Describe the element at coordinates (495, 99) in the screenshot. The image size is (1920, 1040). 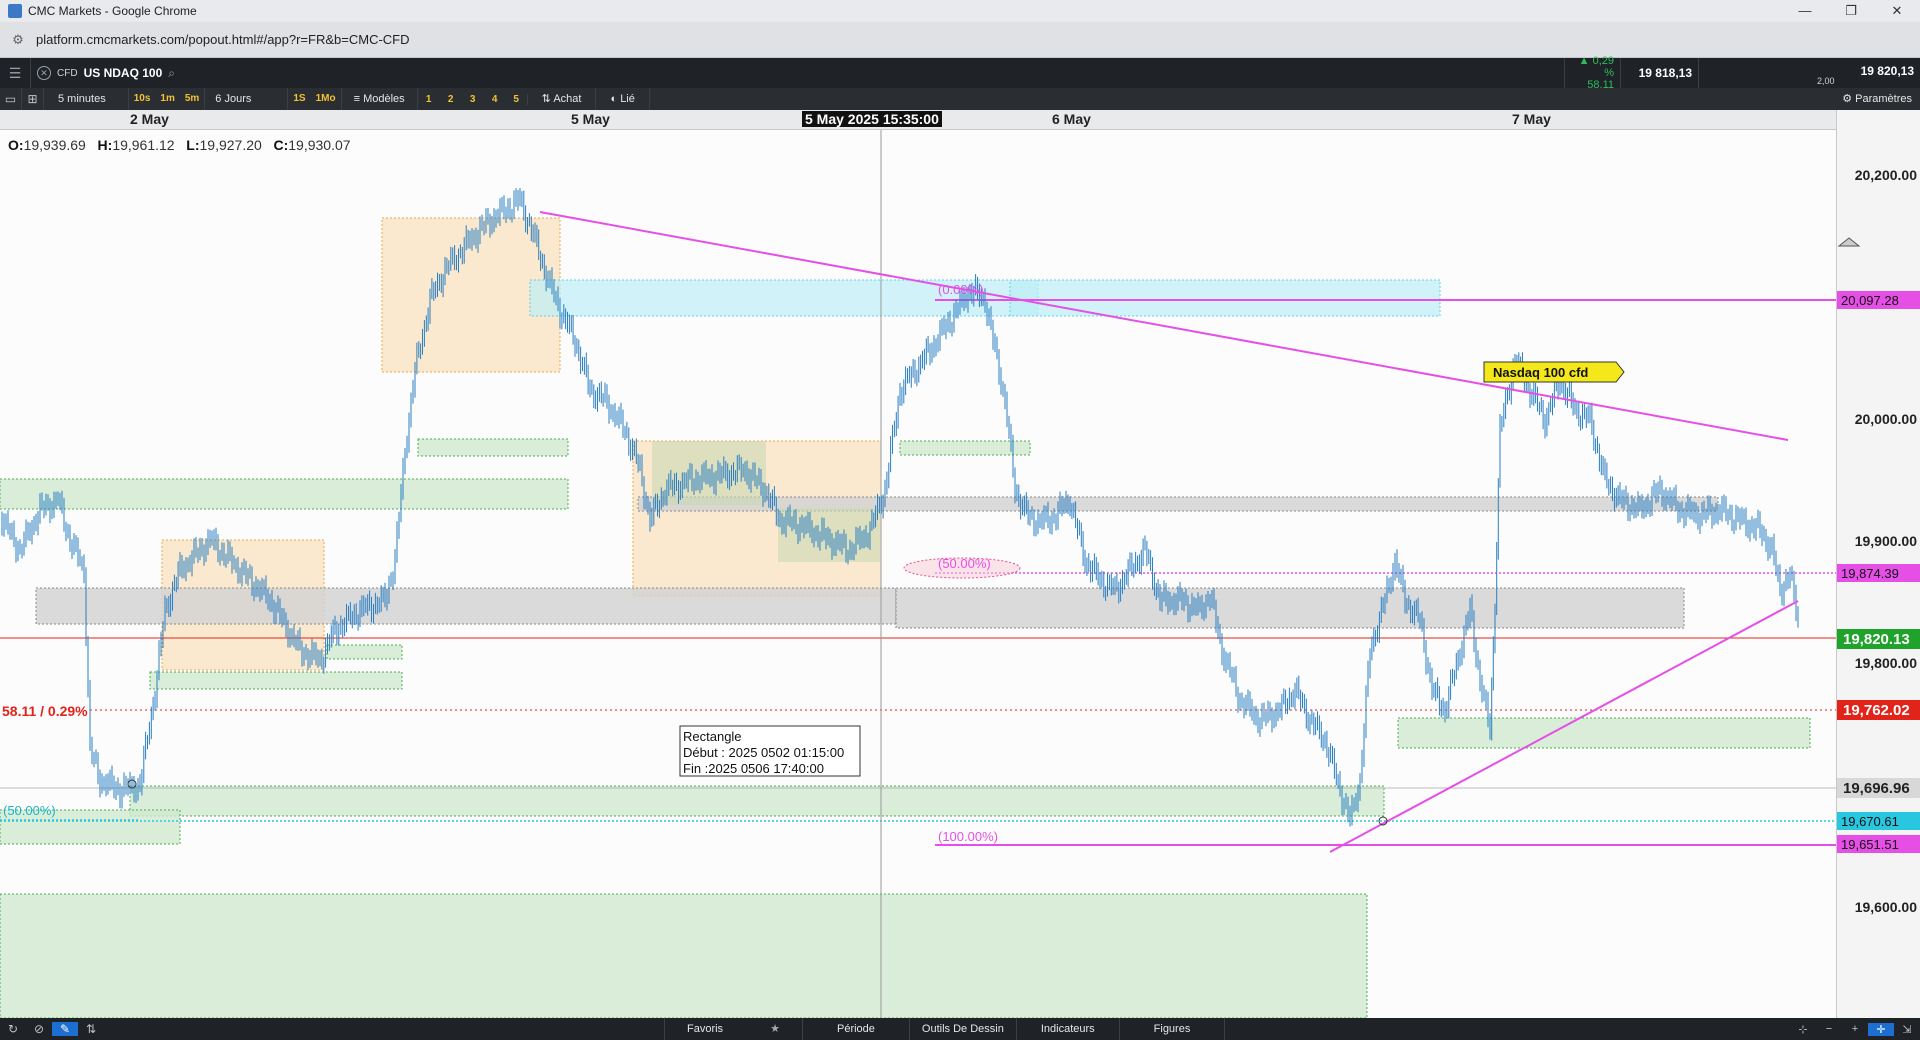
I see `model-slot-4: 4` at that location.